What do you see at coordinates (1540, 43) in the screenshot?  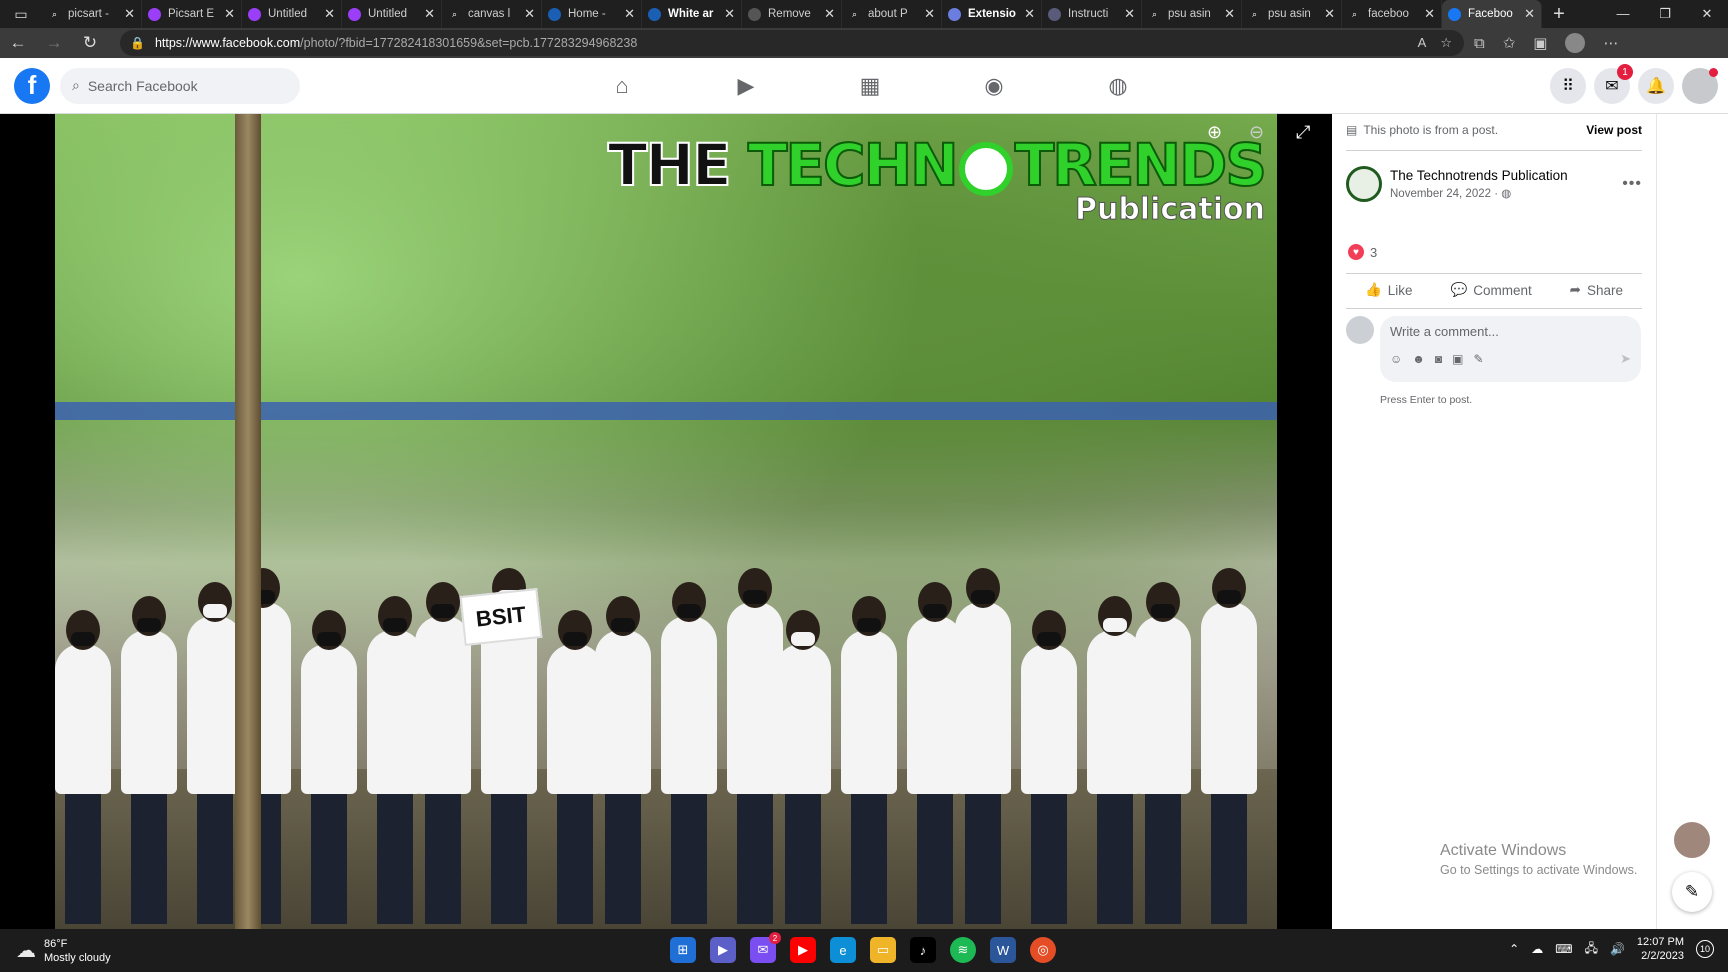 I see `collections-icon: ▣` at bounding box center [1540, 43].